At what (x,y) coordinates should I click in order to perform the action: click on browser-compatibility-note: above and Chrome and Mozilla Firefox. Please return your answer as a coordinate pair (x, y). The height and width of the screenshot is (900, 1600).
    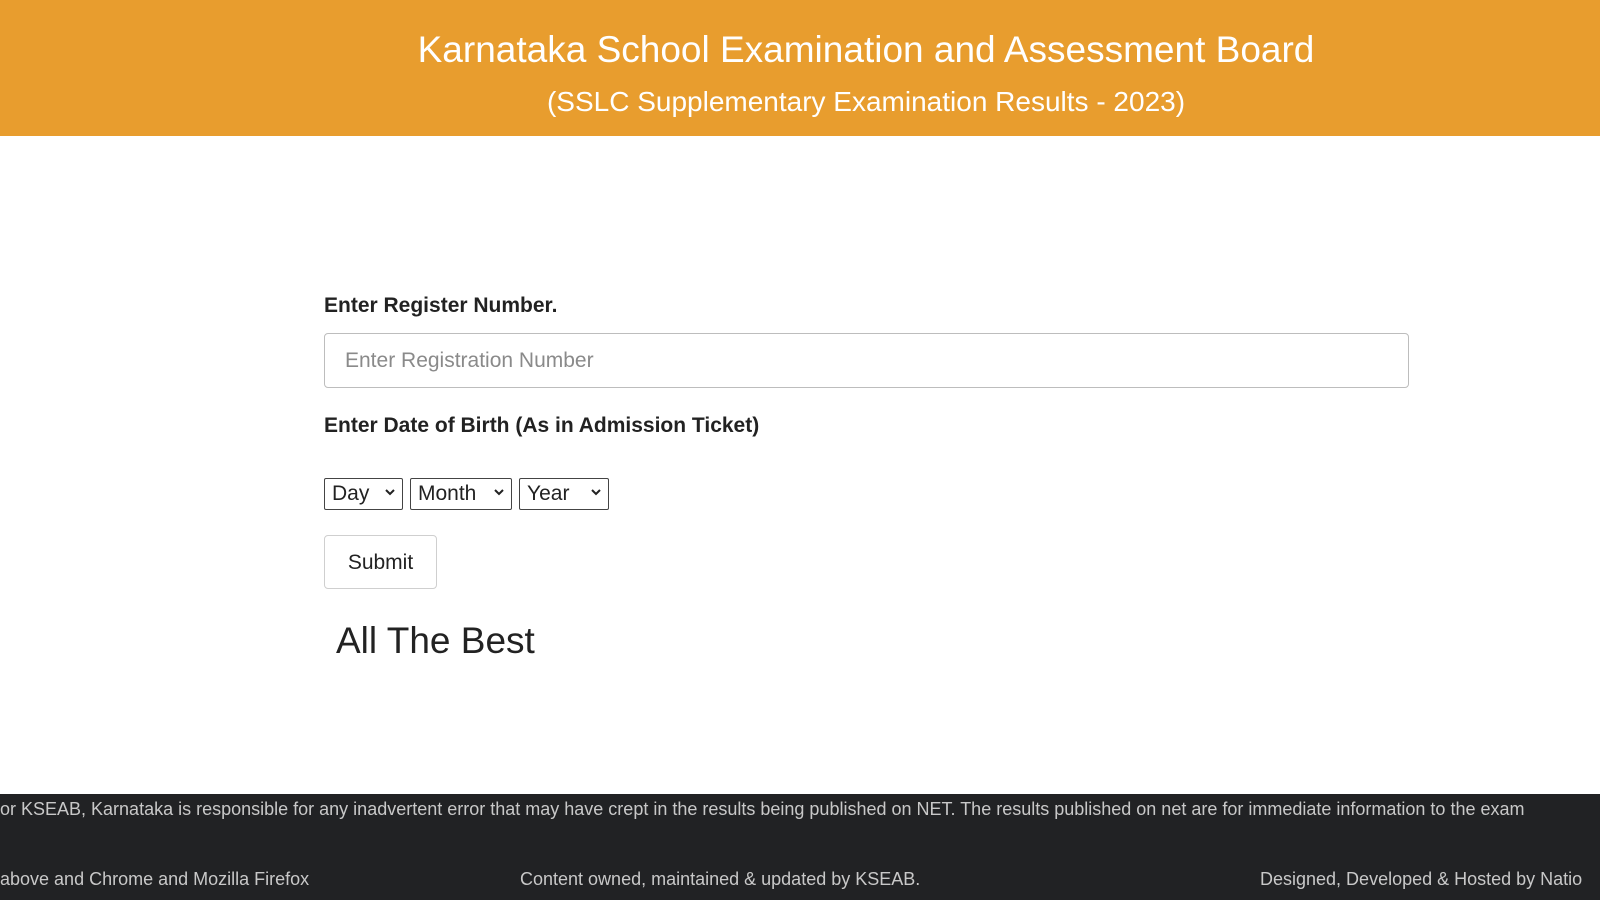
    Looking at the image, I should click on (155, 879).